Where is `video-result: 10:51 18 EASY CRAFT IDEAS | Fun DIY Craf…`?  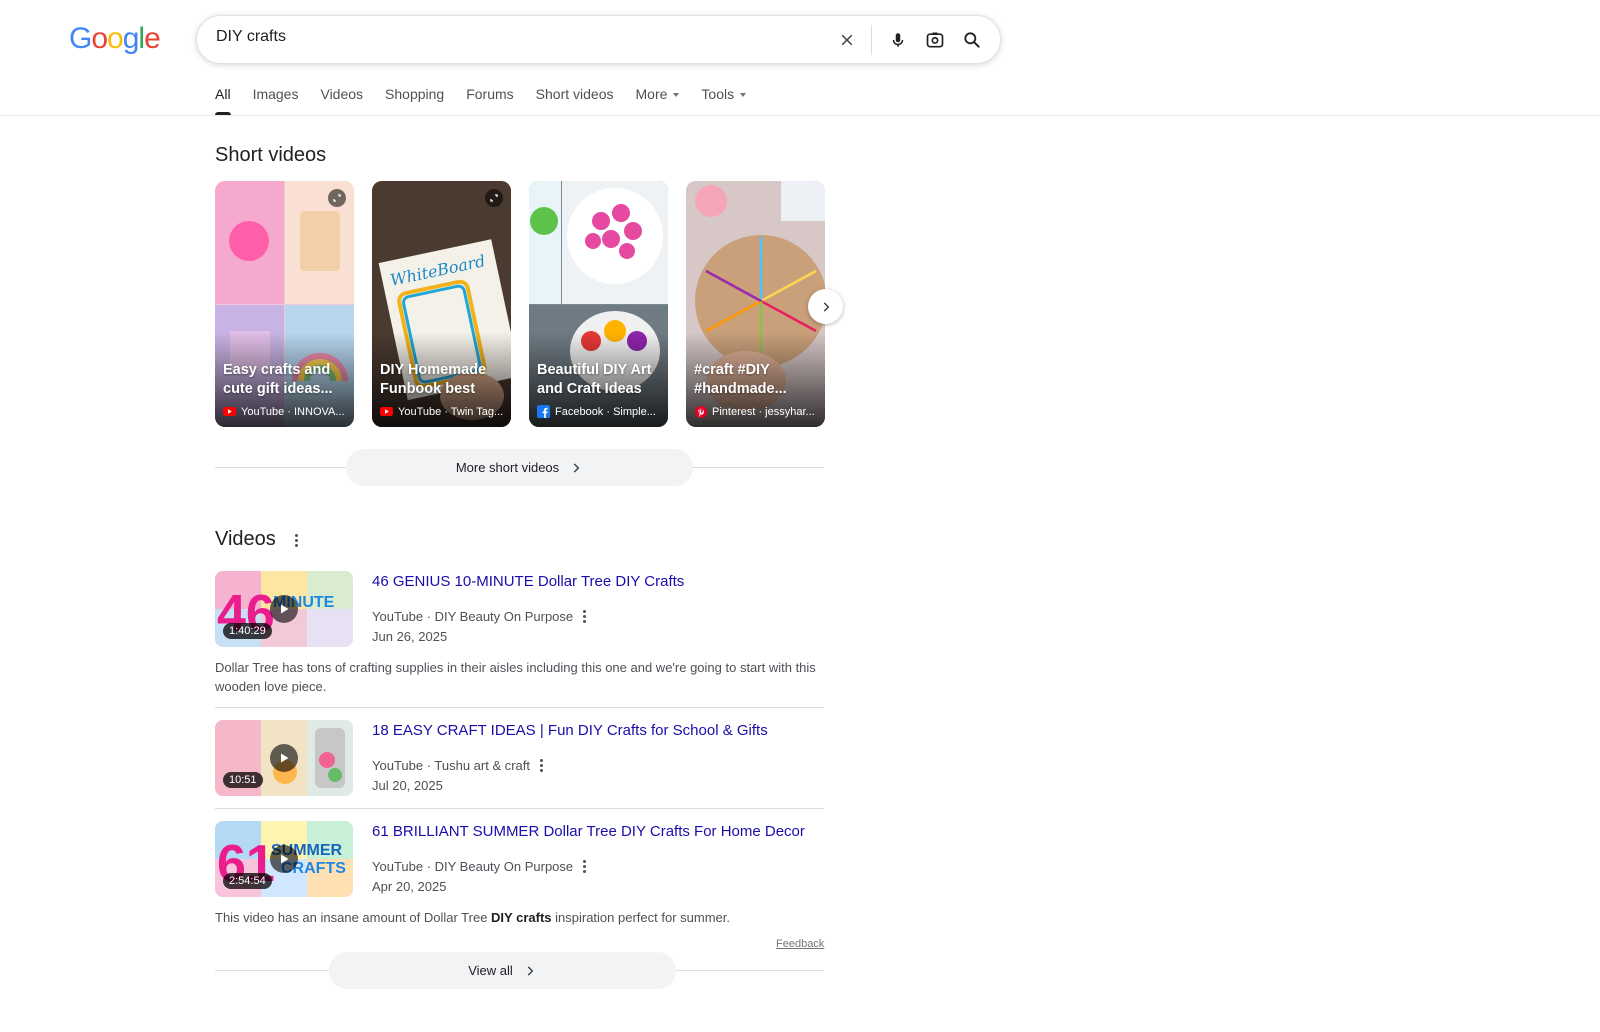 video-result: 10:51 18 EASY CRAFT IDEAS | Fun DIY Craf… is located at coordinates (519, 760).